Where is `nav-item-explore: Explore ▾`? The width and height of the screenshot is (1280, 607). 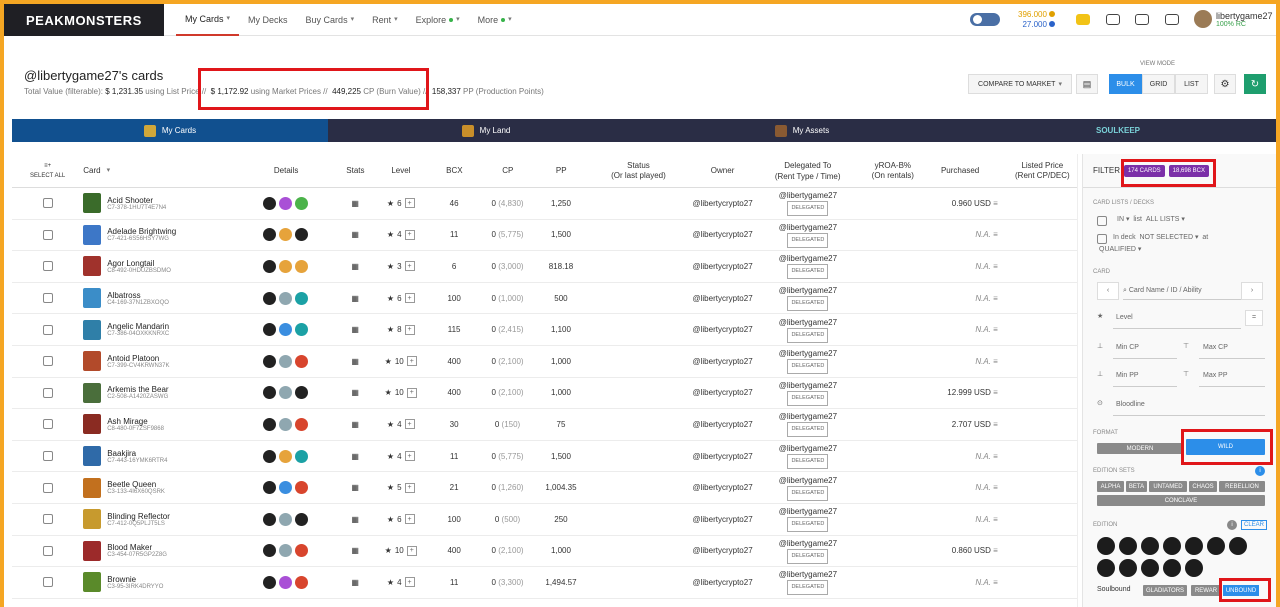
nav-item-explore: Explore ▾ is located at coordinates (438, 20).